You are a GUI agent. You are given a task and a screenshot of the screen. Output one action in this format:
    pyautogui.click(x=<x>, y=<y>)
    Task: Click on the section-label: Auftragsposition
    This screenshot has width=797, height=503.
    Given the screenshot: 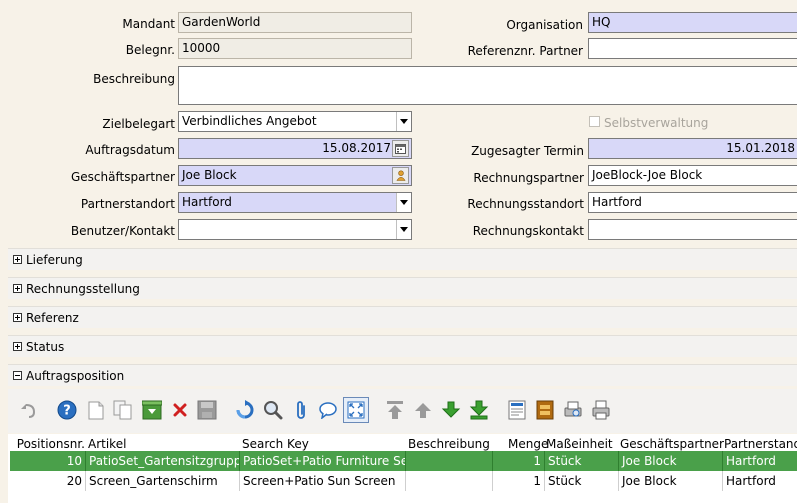 What is the action you would take?
    pyautogui.click(x=75, y=375)
    